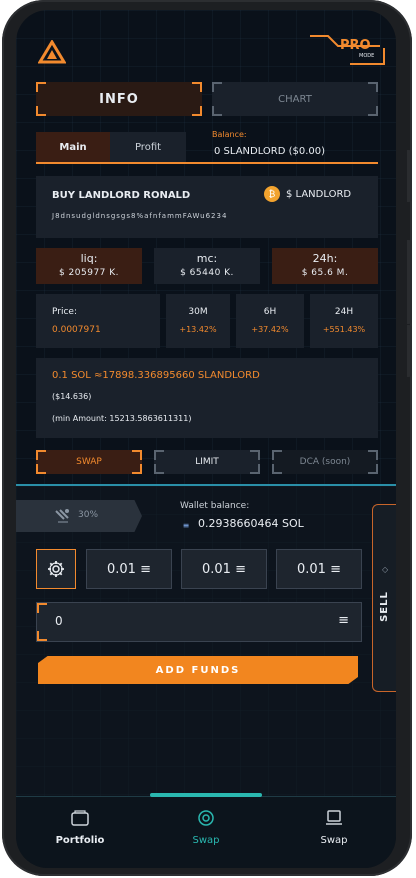 This screenshot has height=878, width=416. What do you see at coordinates (272, 194) in the screenshot?
I see `token-coin-icon: ₿` at bounding box center [272, 194].